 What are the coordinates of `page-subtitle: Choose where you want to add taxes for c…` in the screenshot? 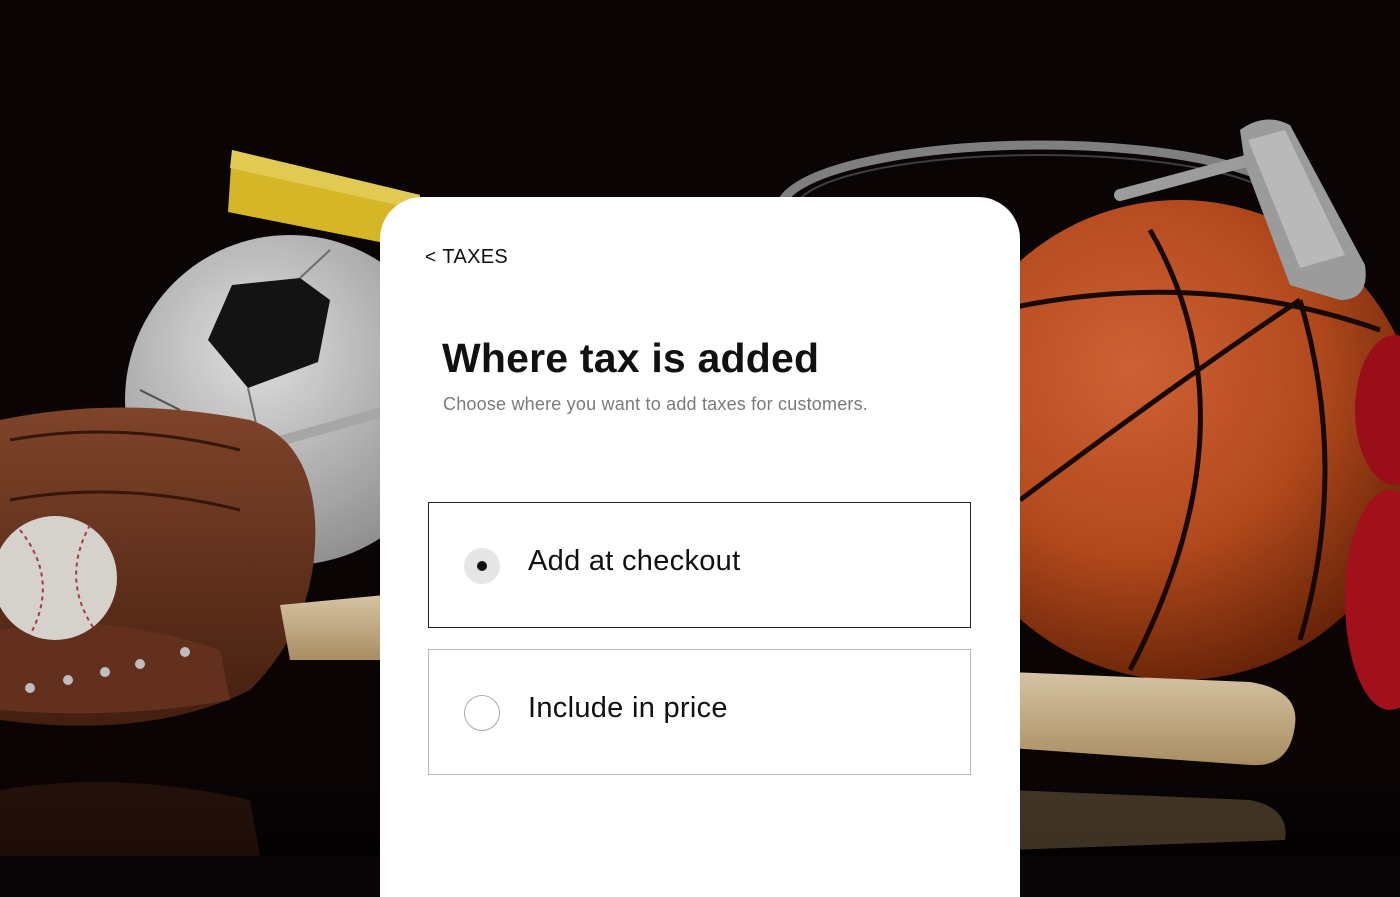 It's located at (656, 404).